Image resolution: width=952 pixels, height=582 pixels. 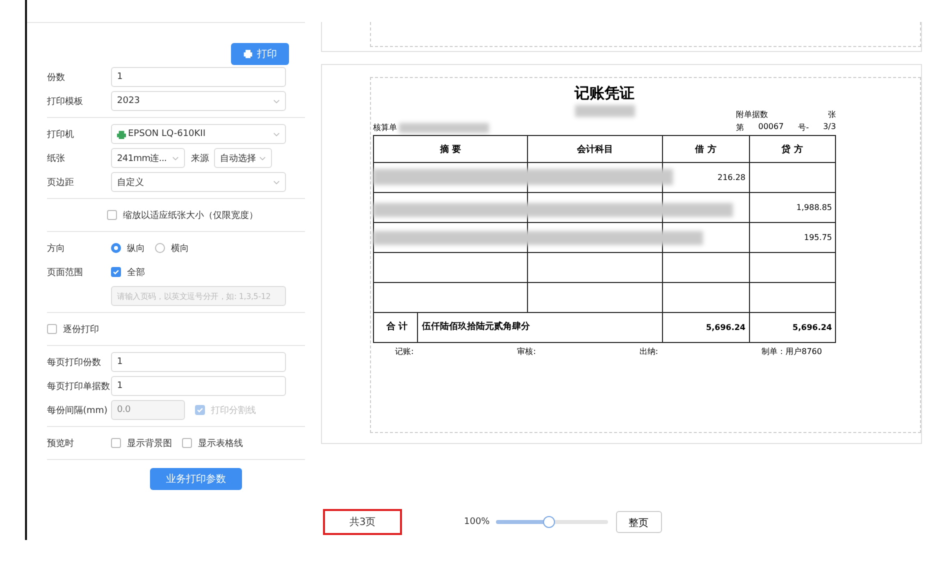 I want to click on field-label: 每份间隔(mm), so click(x=78, y=410).